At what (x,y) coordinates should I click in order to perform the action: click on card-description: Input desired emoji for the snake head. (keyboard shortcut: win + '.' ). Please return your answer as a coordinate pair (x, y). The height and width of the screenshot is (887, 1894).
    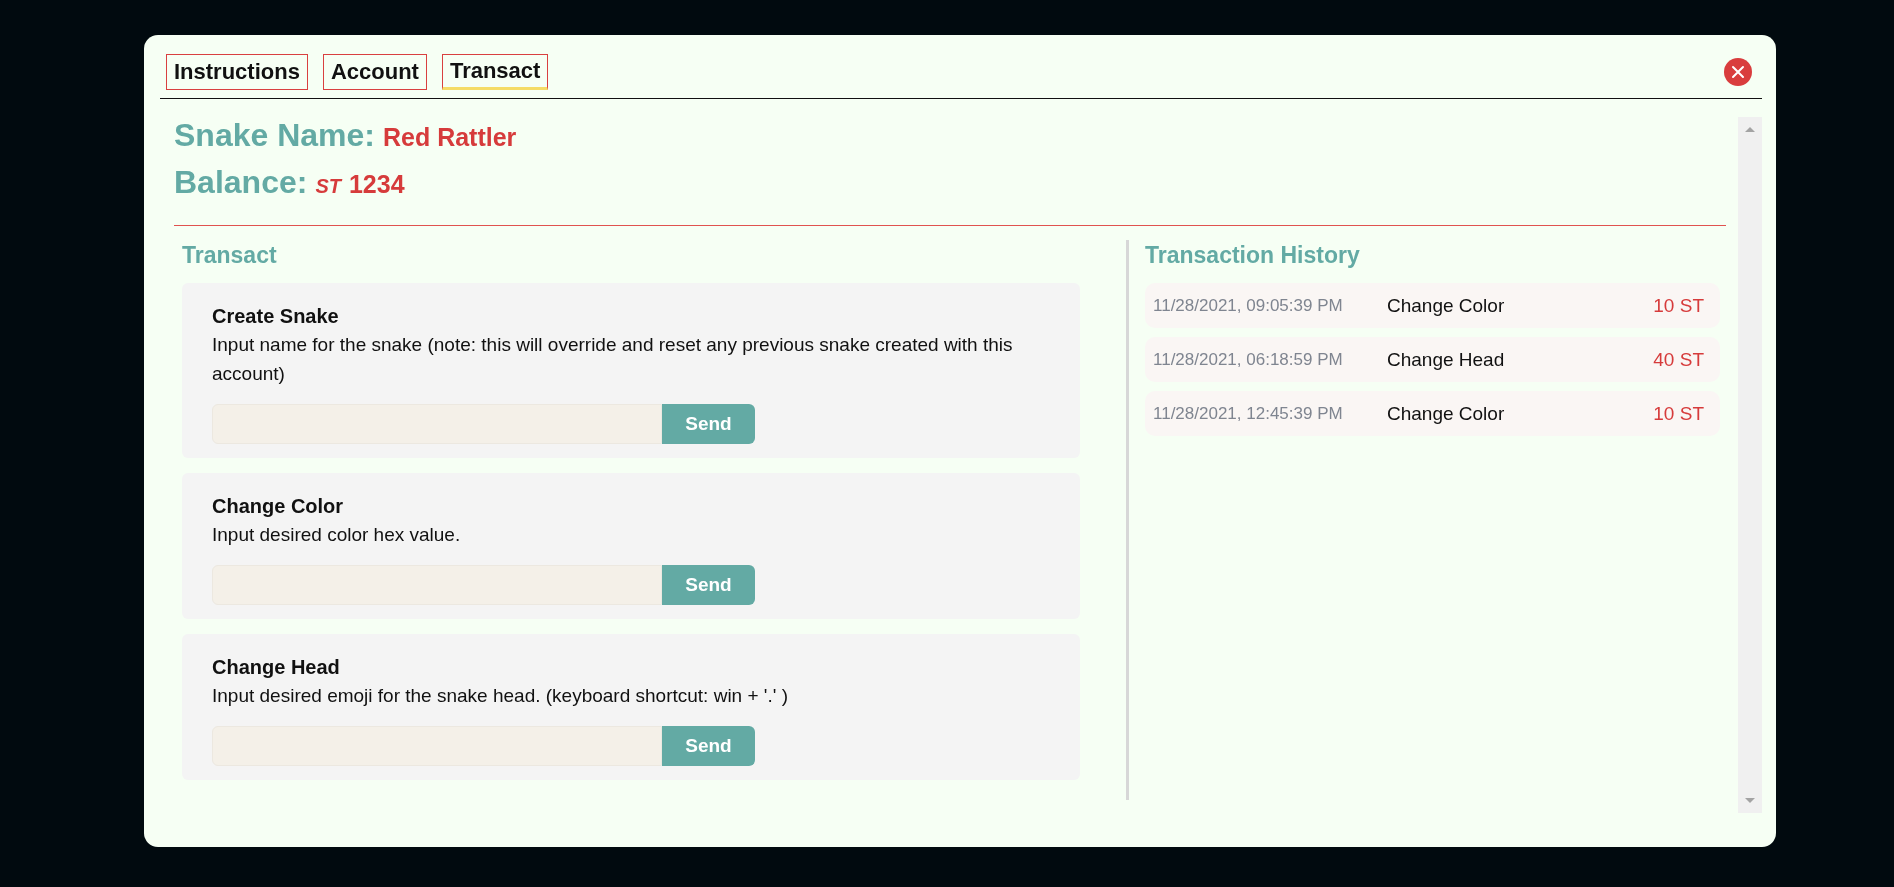
    Looking at the image, I should click on (500, 696).